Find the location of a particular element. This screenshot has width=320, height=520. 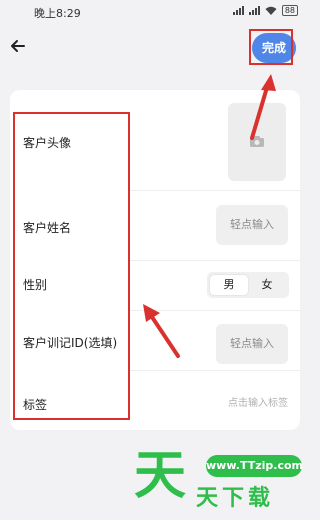

battery-icon: 88 is located at coordinates (289, 10).